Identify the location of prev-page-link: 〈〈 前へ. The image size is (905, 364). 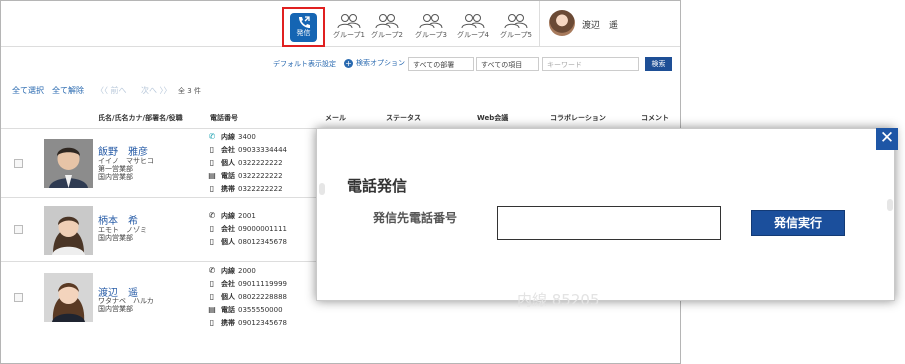
(111, 90).